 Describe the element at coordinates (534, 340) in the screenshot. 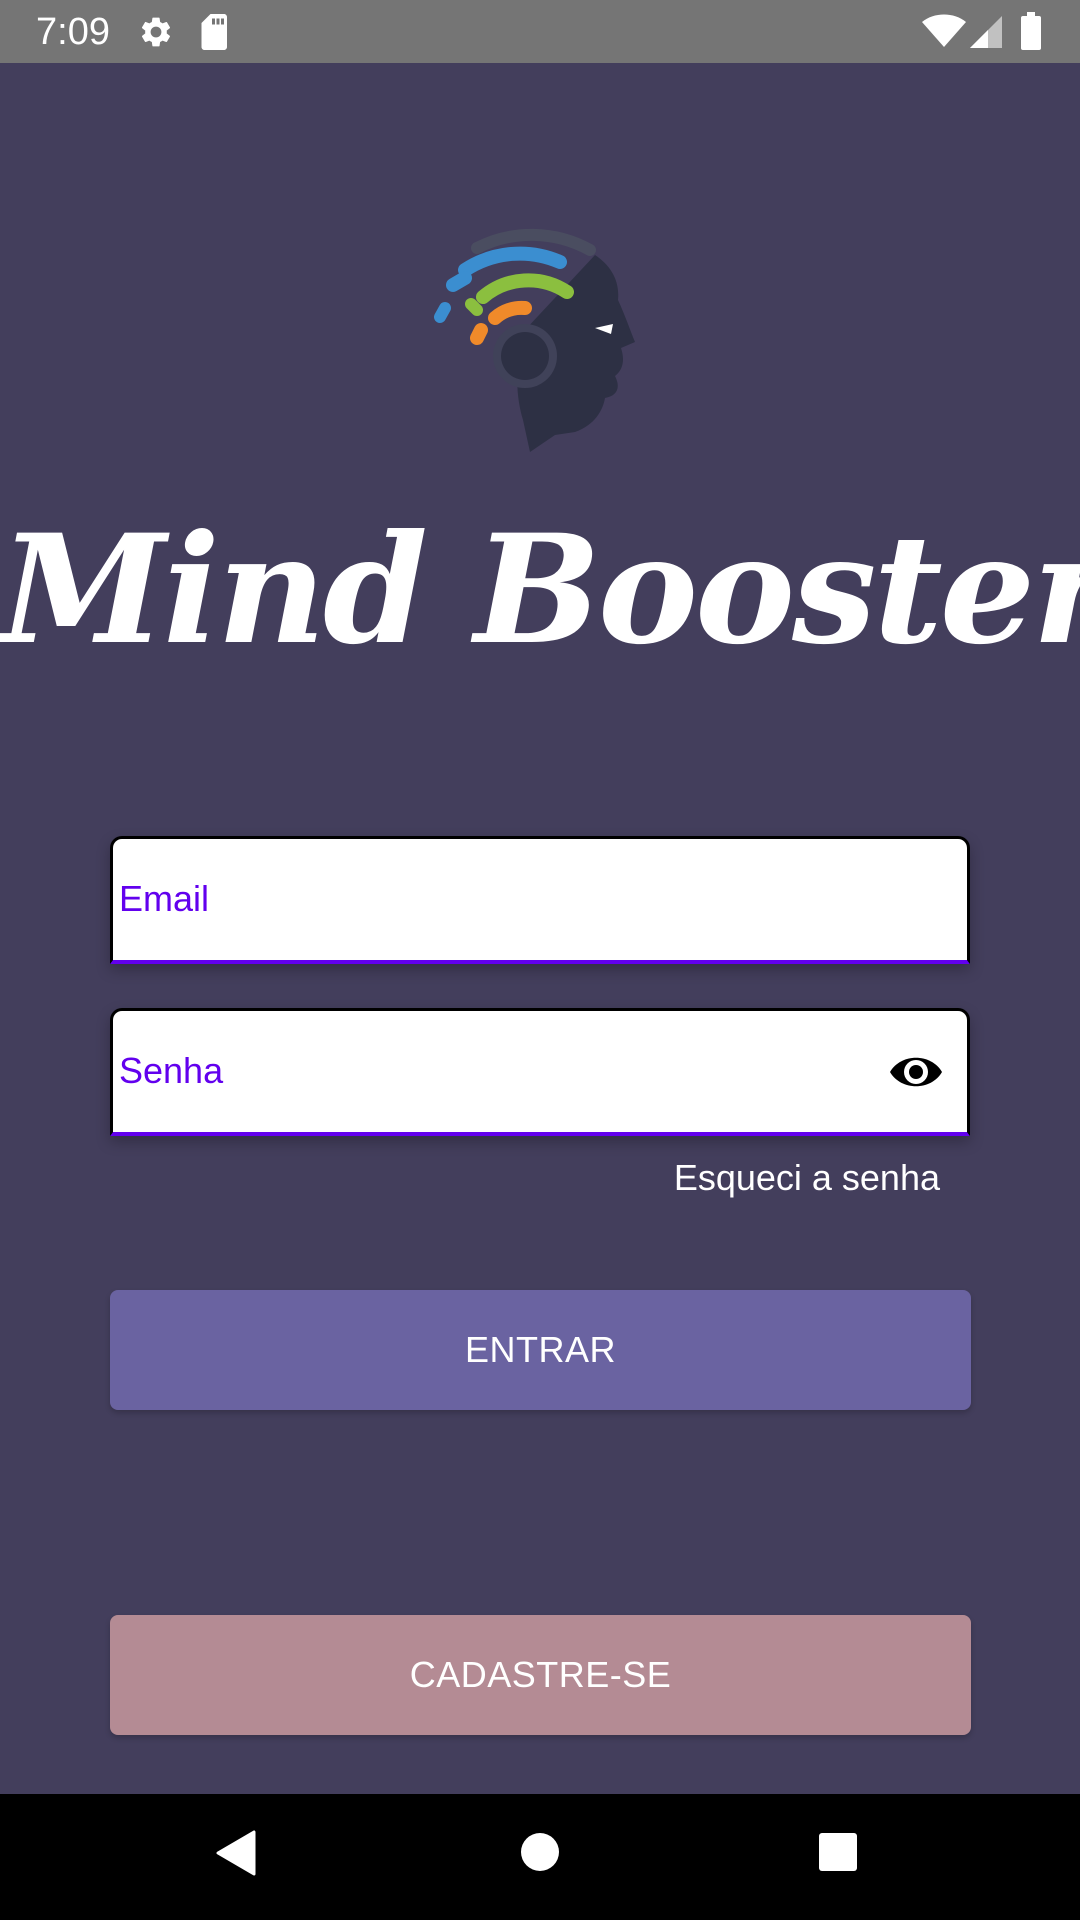

I see `brain-signal-logo` at that location.